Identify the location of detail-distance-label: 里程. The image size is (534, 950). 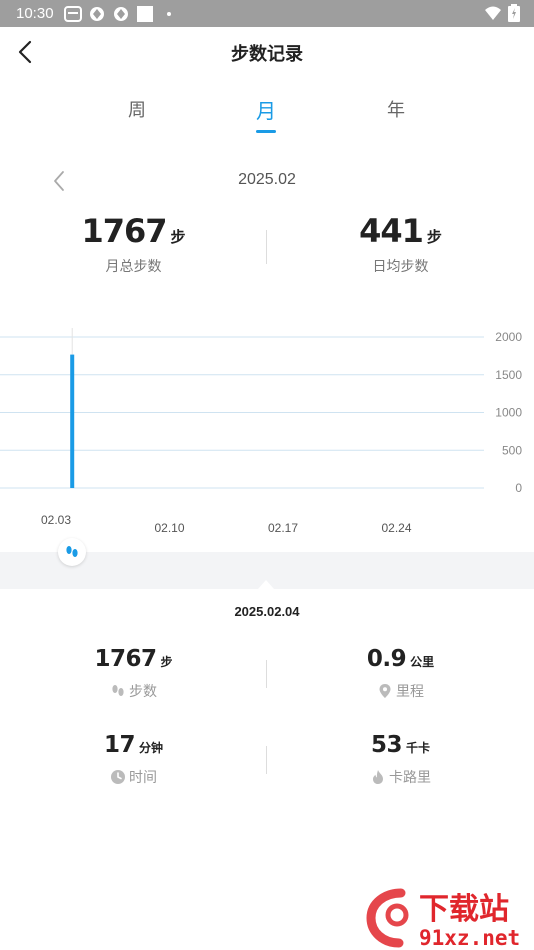
(410, 692).